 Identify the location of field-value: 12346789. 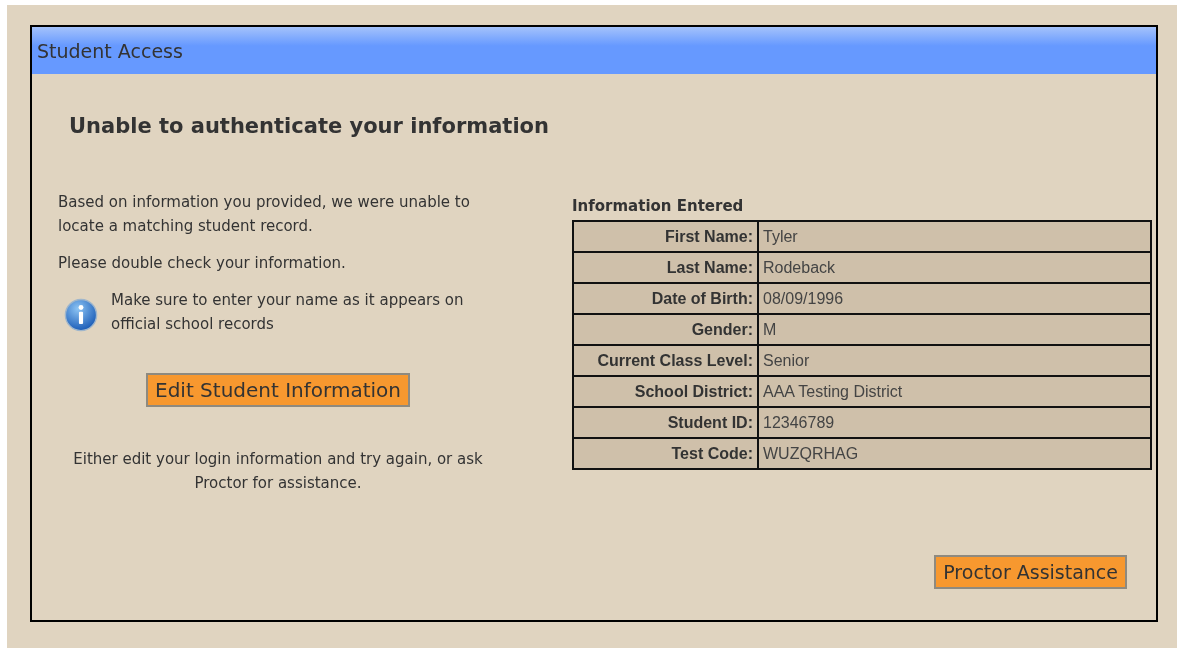
(954, 422).